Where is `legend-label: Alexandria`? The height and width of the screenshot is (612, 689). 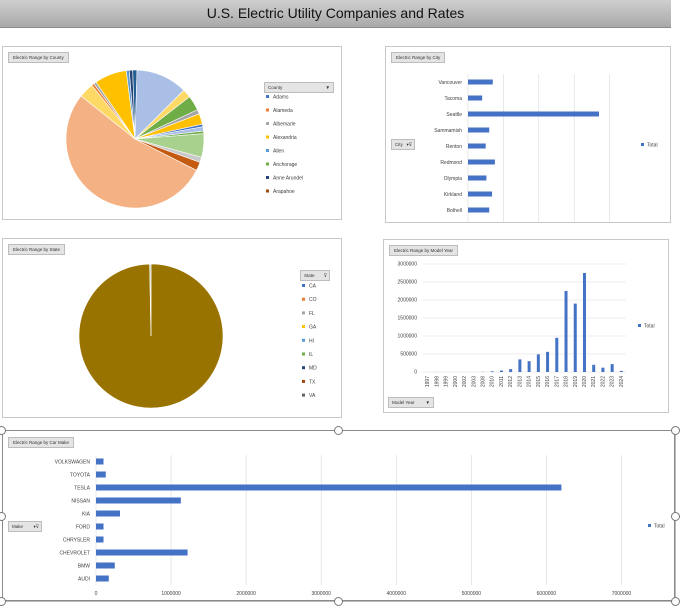 legend-label: Alexandria is located at coordinates (285, 138).